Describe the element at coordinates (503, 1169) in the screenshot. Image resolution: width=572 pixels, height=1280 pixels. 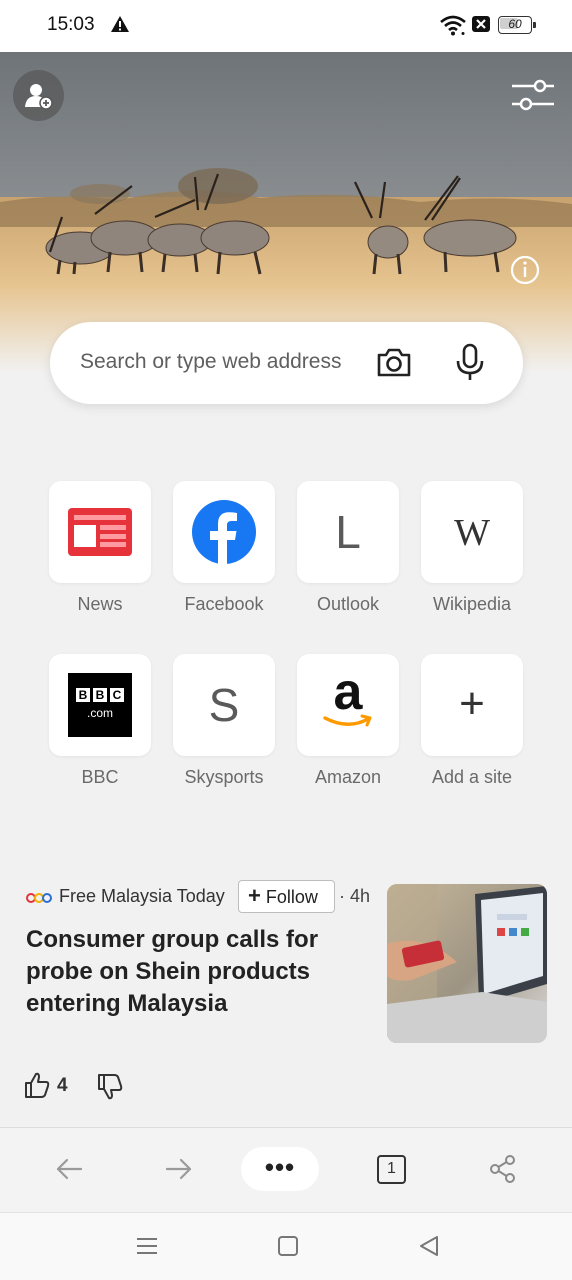
I see `share-icon` at that location.